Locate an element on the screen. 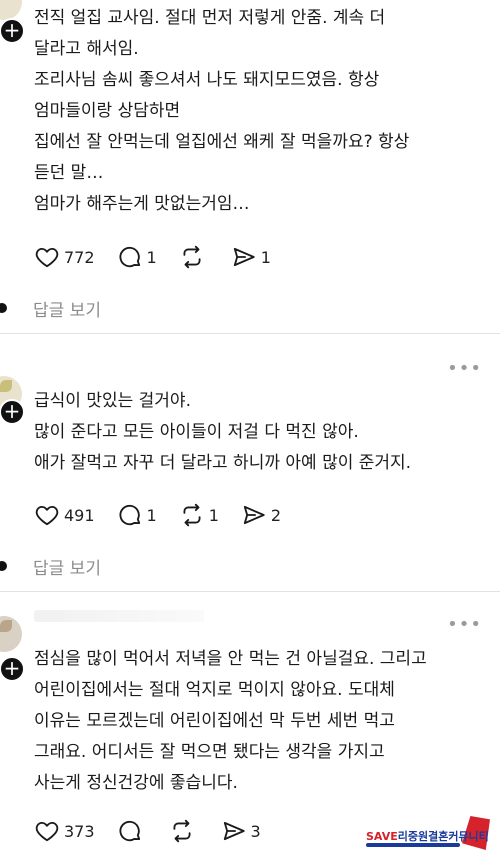 The height and width of the screenshot is (860, 500). comment-line: 사는게 정신건강에 좋습니다. is located at coordinates (136, 783).